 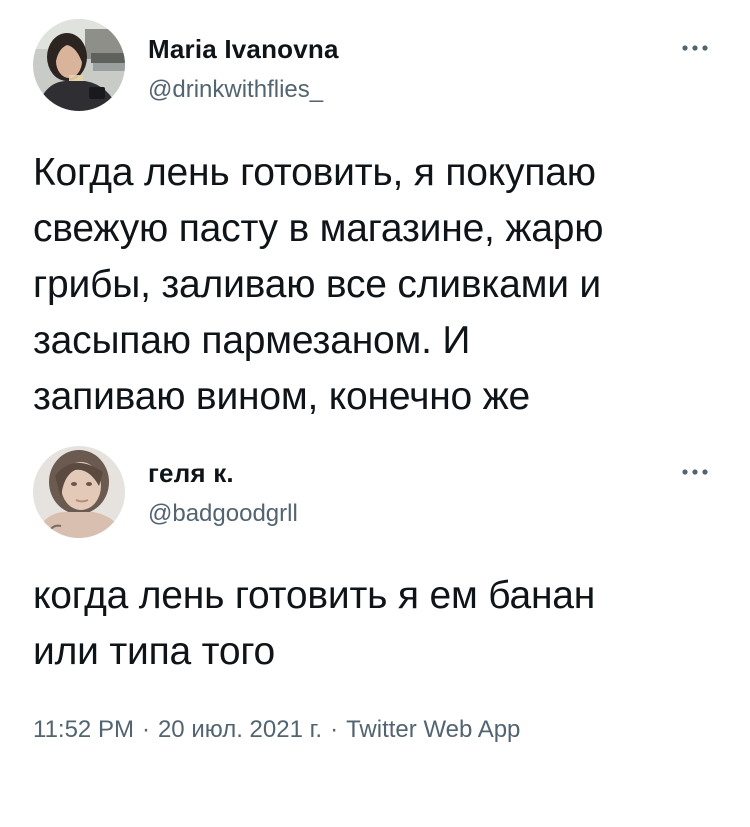 I want to click on display-name: Maria Ivanovna, so click(x=243, y=49).